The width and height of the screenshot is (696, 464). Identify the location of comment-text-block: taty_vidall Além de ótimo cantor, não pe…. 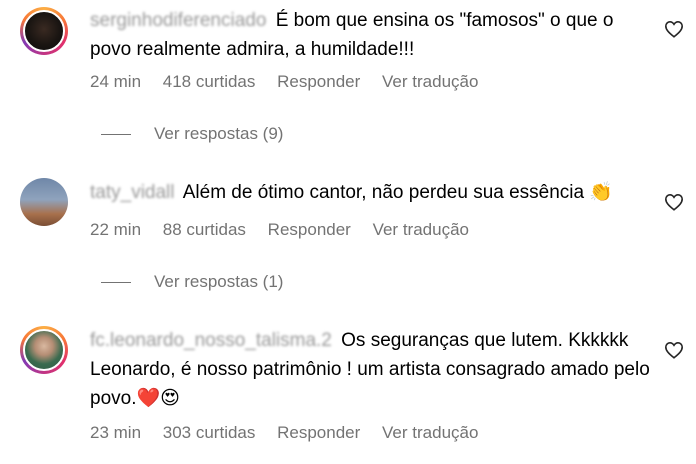
(370, 192).